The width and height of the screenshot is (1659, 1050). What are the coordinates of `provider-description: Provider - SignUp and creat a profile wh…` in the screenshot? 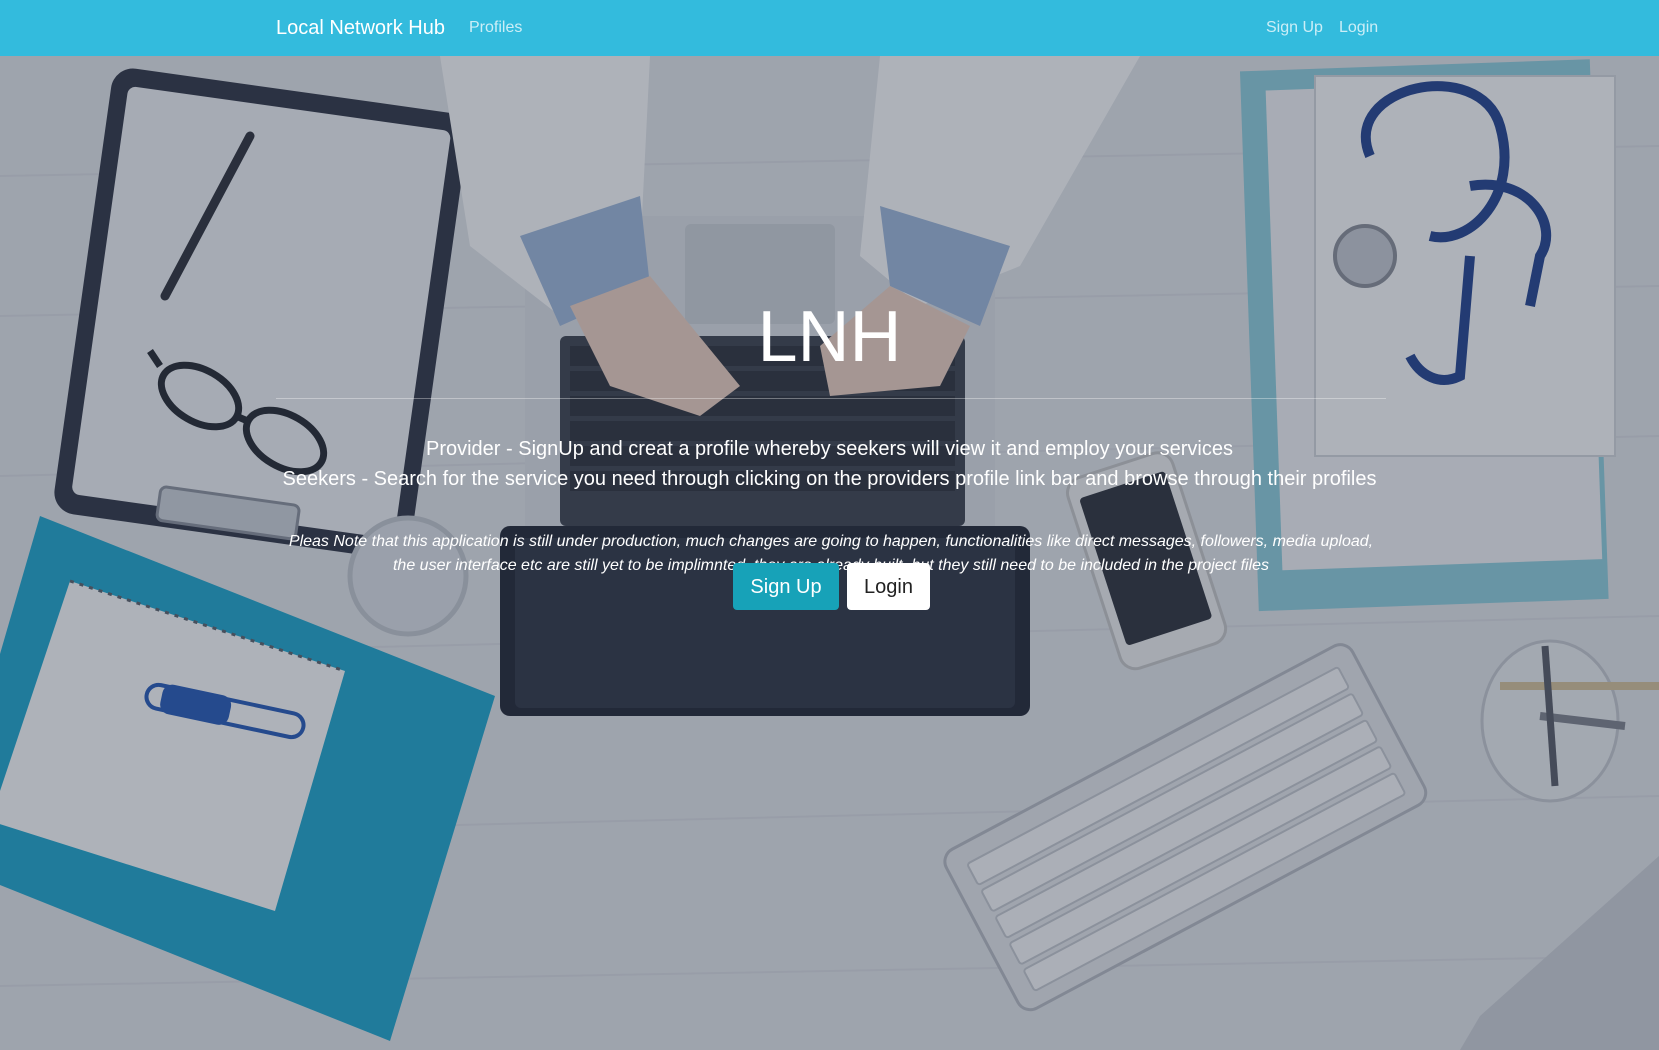 It's located at (829, 449).